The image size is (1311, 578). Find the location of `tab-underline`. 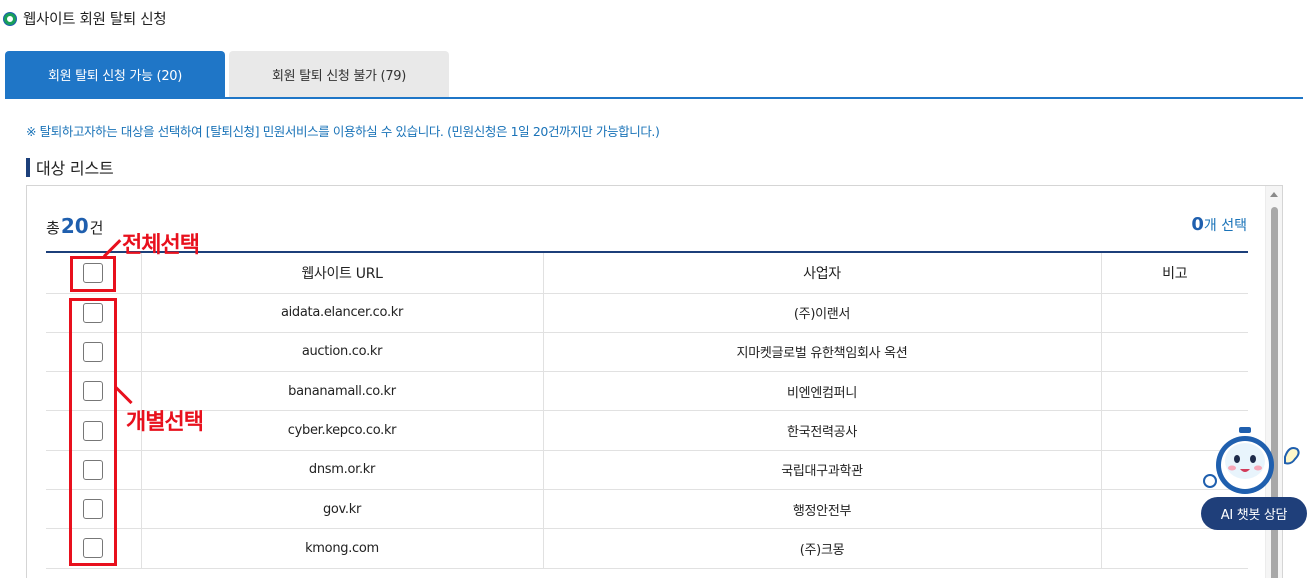

tab-underline is located at coordinates (654, 98).